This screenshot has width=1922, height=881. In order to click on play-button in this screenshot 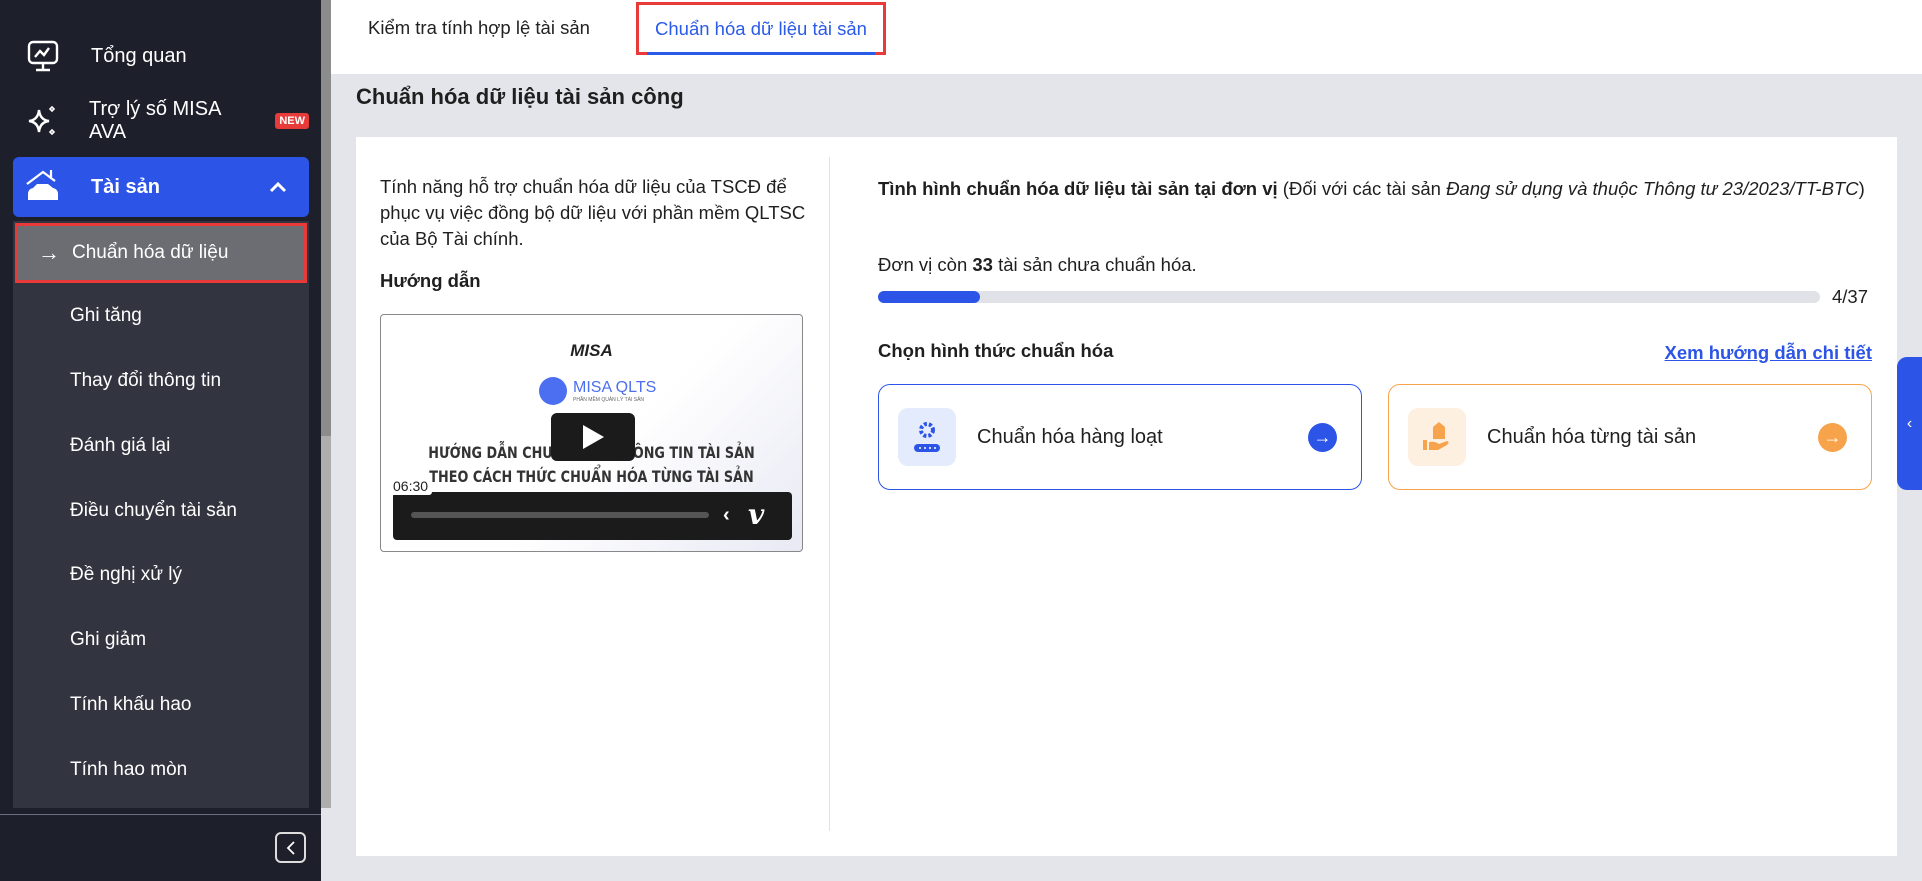, I will do `click(593, 437)`.